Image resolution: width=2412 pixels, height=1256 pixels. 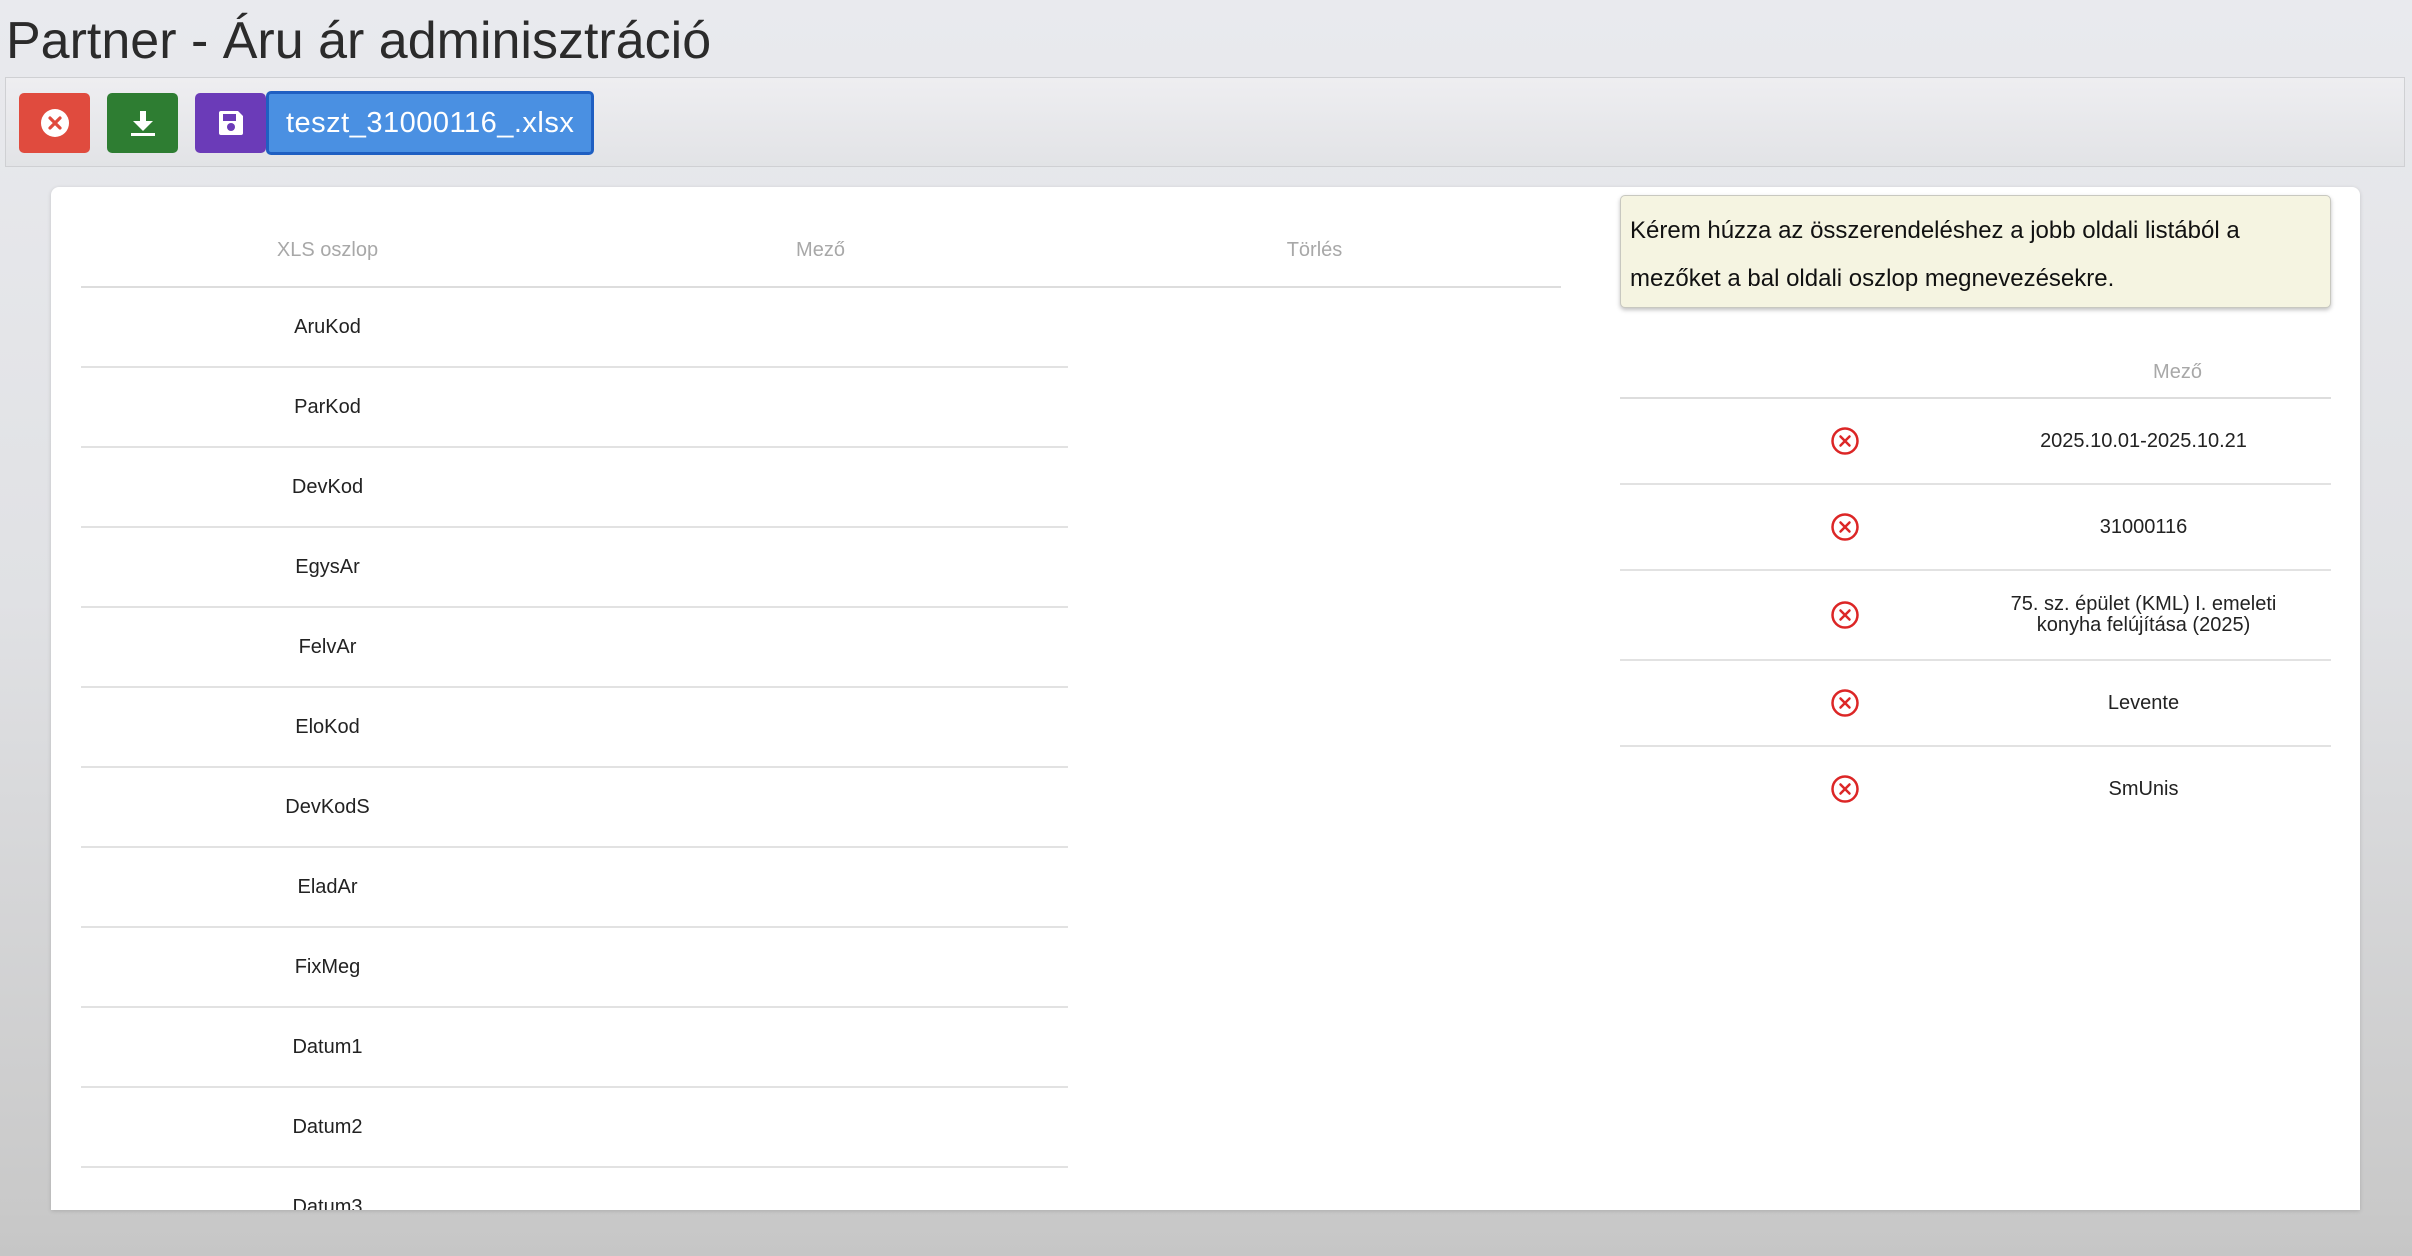 I want to click on field-item: Levente, so click(x=1975, y=704).